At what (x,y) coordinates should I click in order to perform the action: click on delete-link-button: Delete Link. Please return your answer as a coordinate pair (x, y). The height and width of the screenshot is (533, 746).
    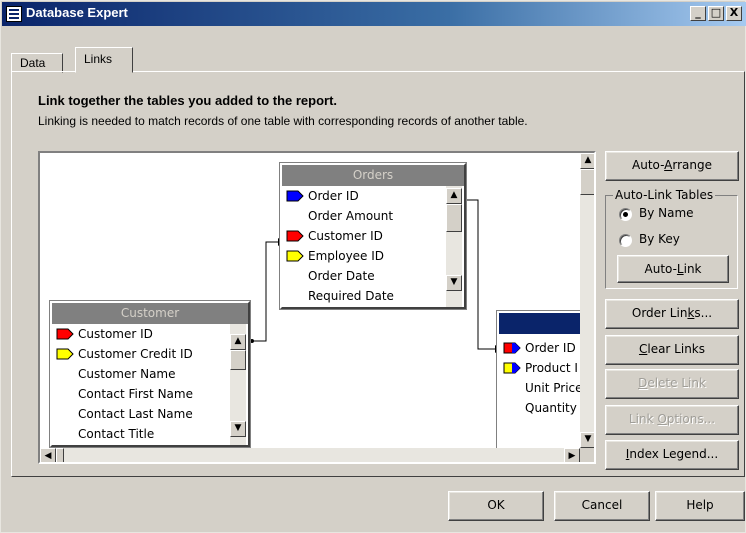
    Looking at the image, I should click on (672, 384).